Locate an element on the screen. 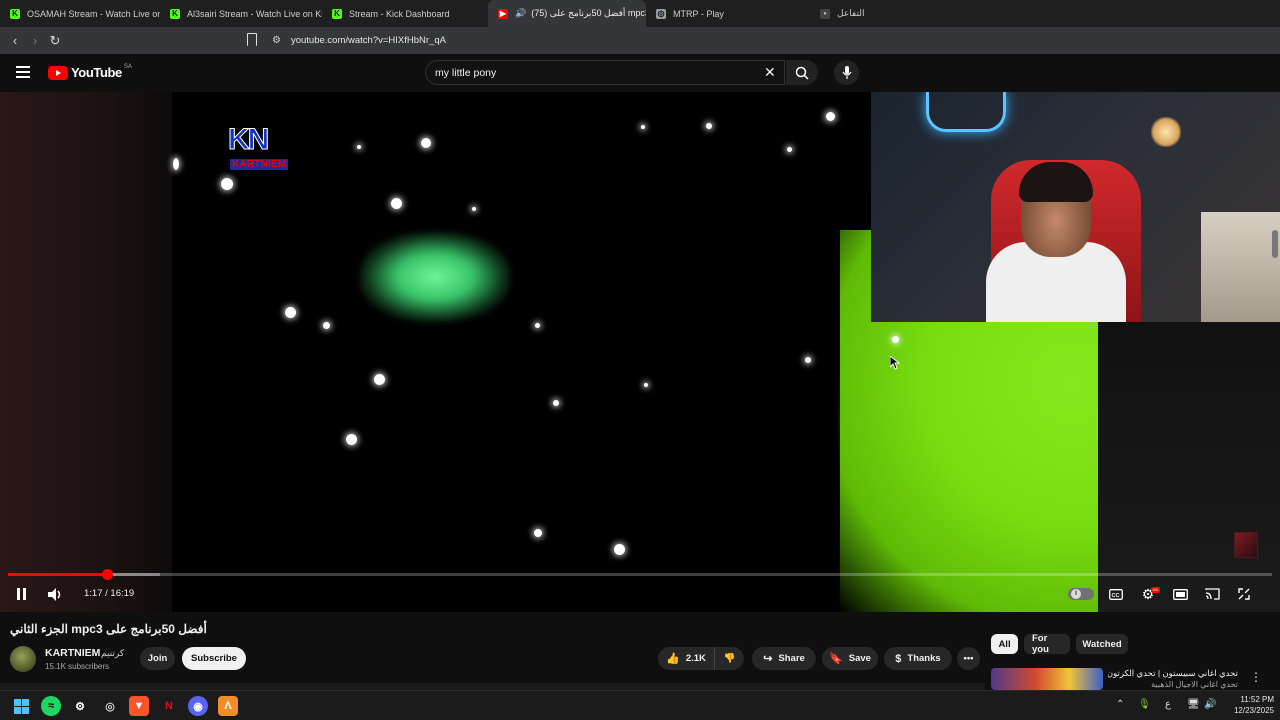 The height and width of the screenshot is (720, 1280). recommended-video-title: تحدي اغاني سبيستون | تحدي الكرتون | is located at coordinates (1173, 673).